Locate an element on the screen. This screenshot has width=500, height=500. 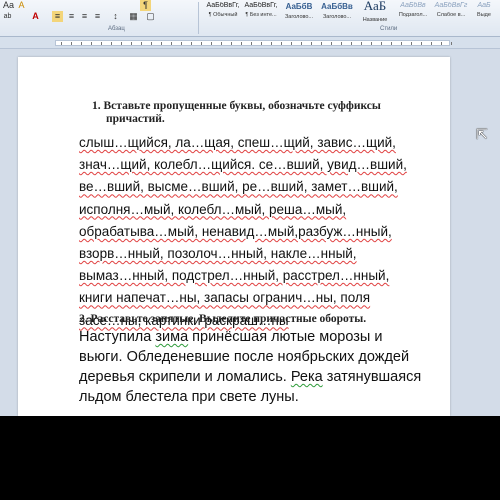
style-sample: АаБбВ is located at coordinates (299, 6).